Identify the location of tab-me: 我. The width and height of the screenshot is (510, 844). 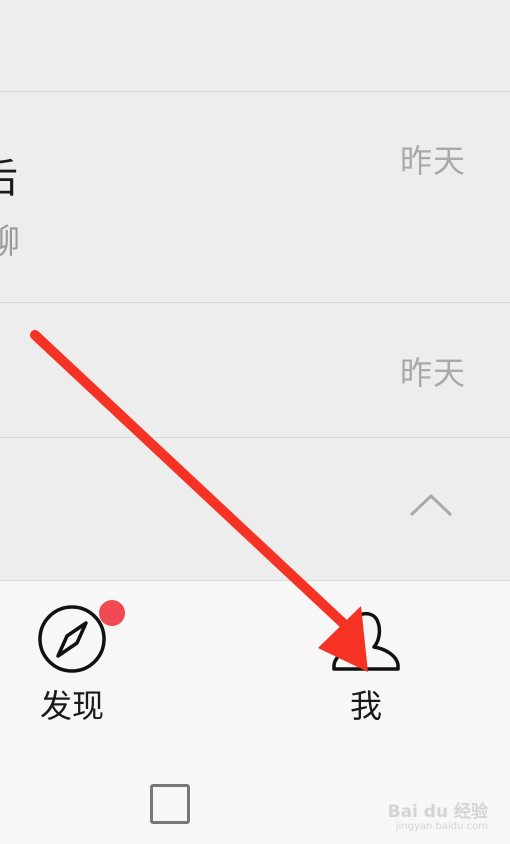
(366, 656).